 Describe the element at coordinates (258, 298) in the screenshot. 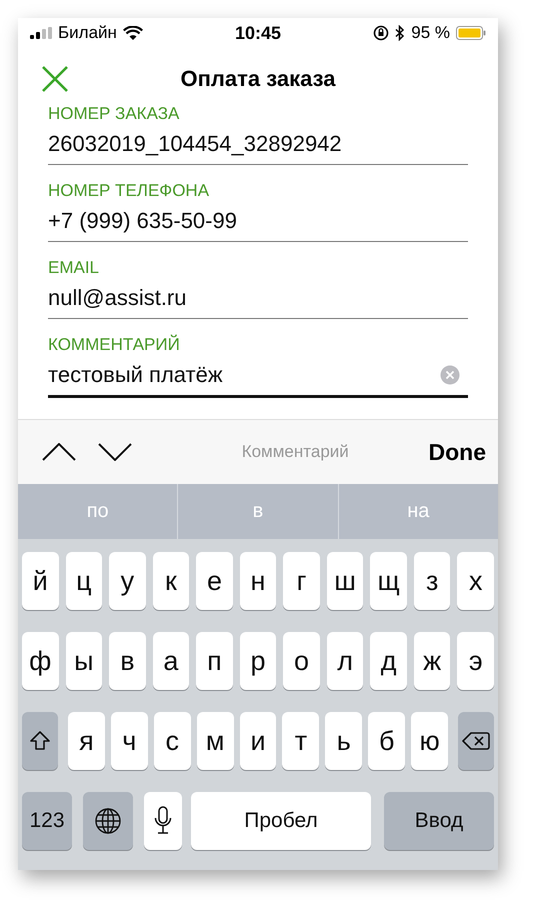

I see `text-field: null@assist.ru` at that location.